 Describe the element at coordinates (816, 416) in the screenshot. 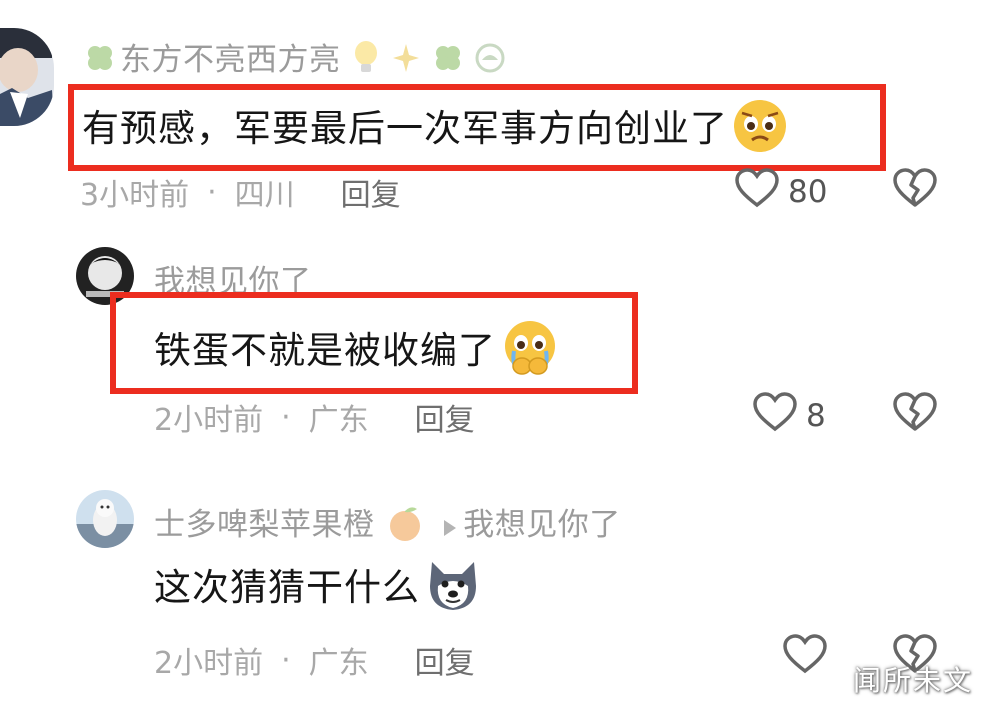

I see `like-count: 8` at that location.